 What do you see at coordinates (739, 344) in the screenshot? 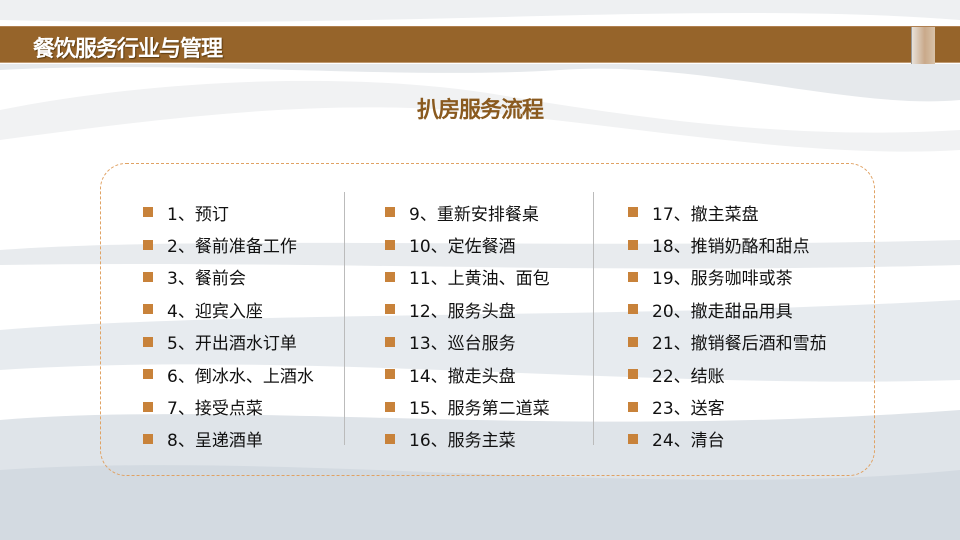
I see `step-label: 21、撤销餐后酒和雪茄` at bounding box center [739, 344].